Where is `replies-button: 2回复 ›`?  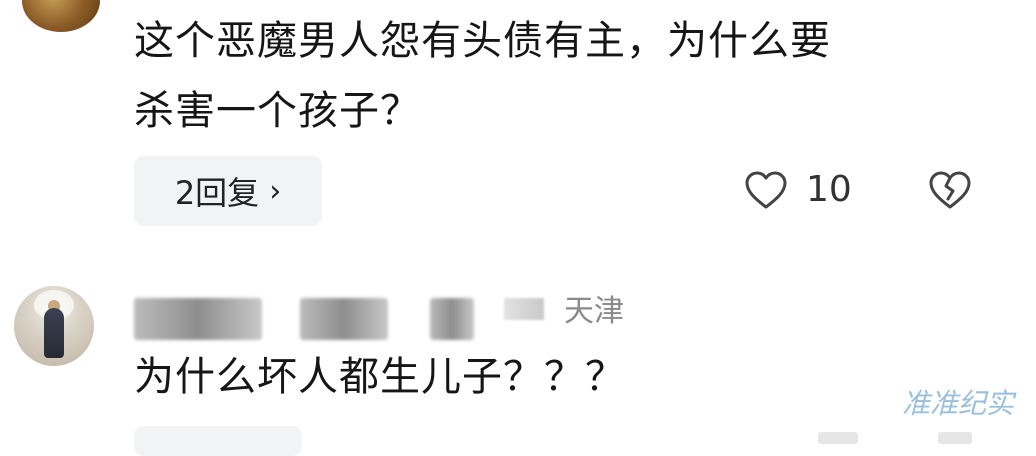 replies-button: 2回复 › is located at coordinates (228, 191).